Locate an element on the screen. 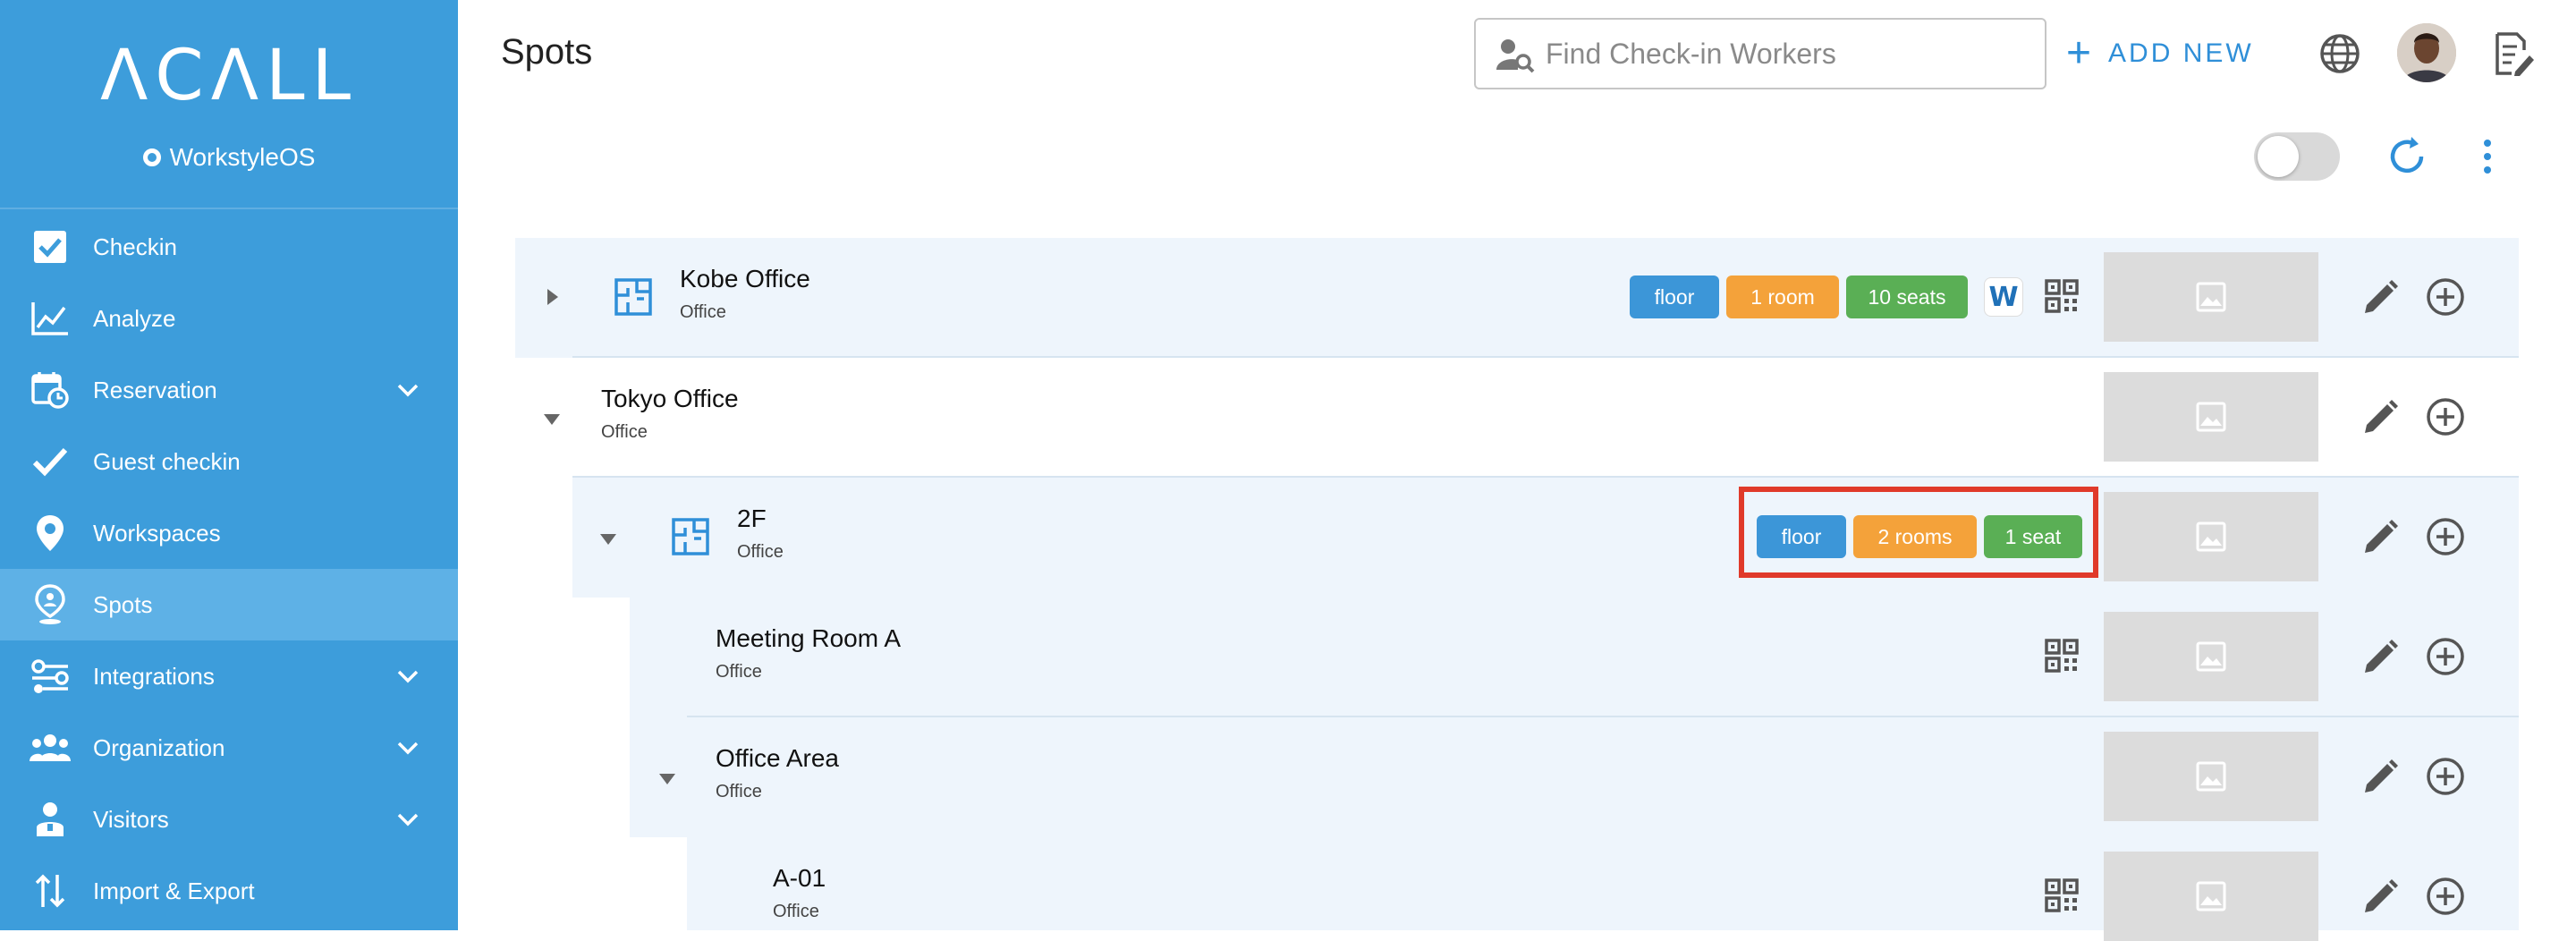  checkbox-icon is located at coordinates (50, 246).